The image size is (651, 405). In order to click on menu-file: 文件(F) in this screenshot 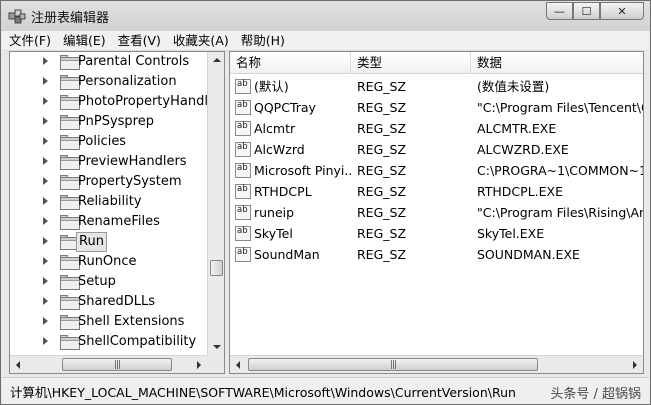, I will do `click(29, 41)`.